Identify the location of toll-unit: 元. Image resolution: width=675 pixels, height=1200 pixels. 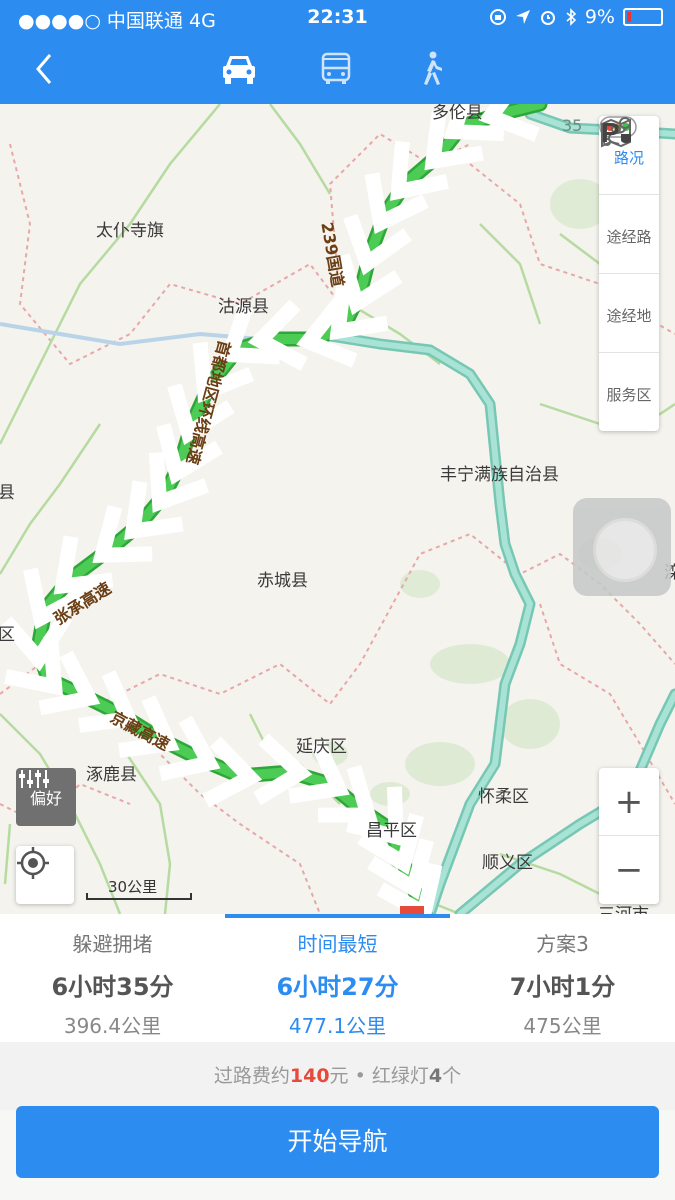
(339, 1076).